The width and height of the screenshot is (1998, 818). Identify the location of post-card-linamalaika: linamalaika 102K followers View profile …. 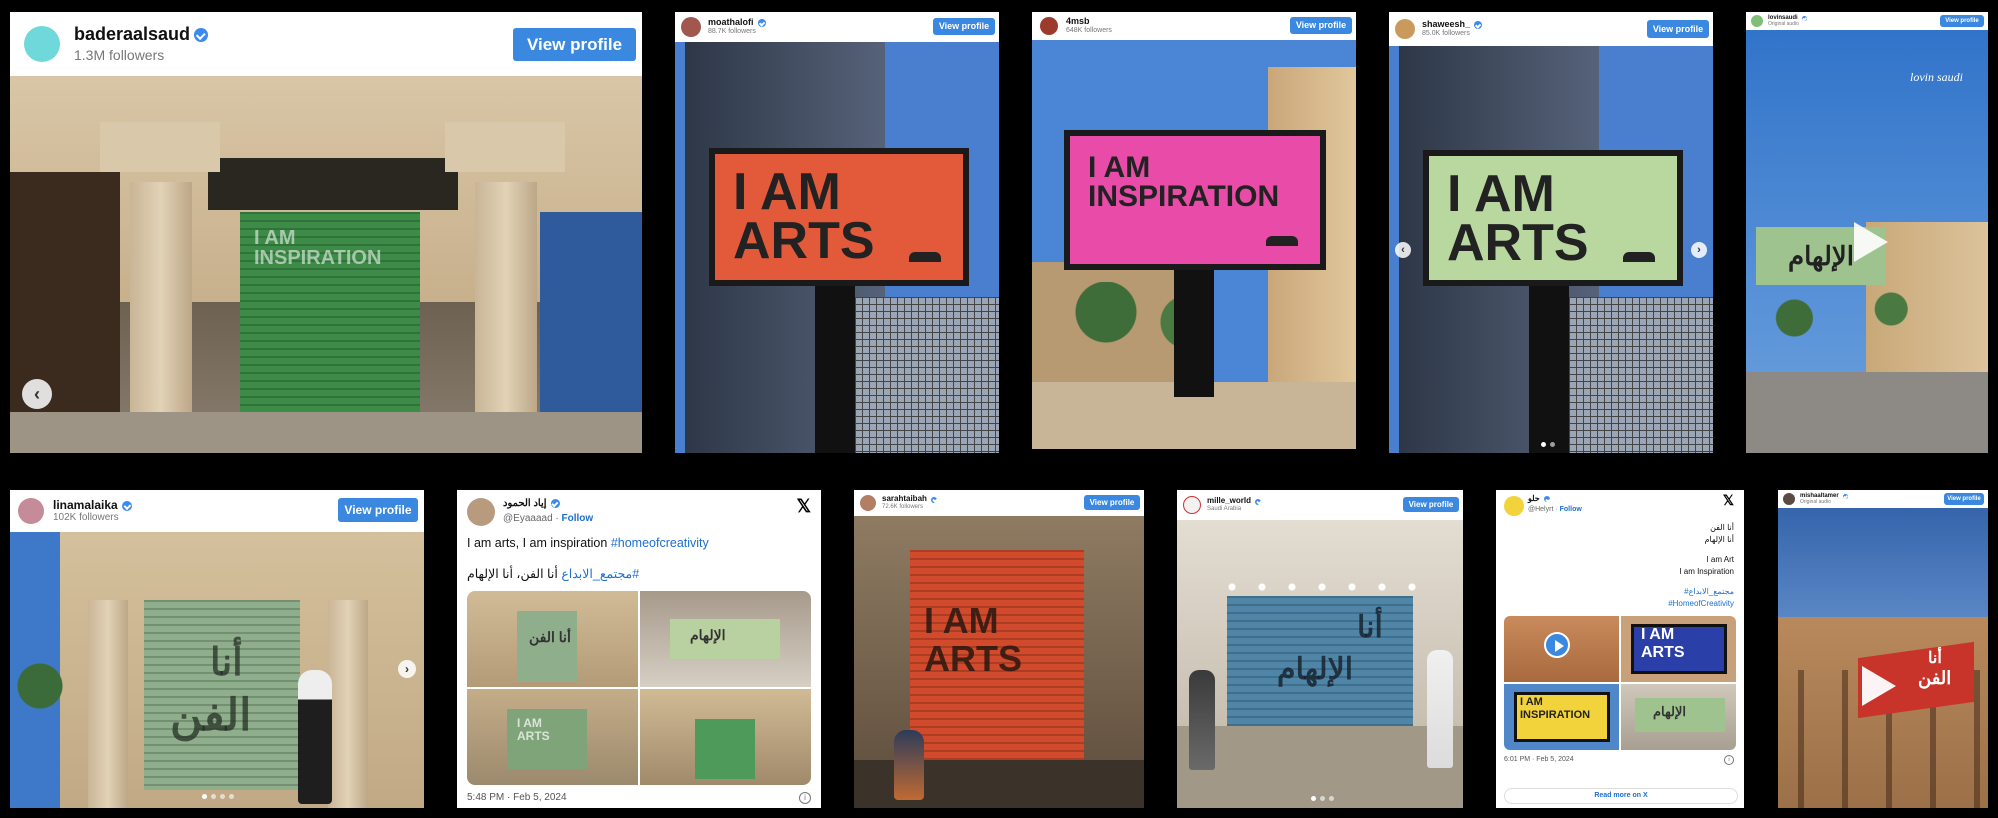
(217, 649).